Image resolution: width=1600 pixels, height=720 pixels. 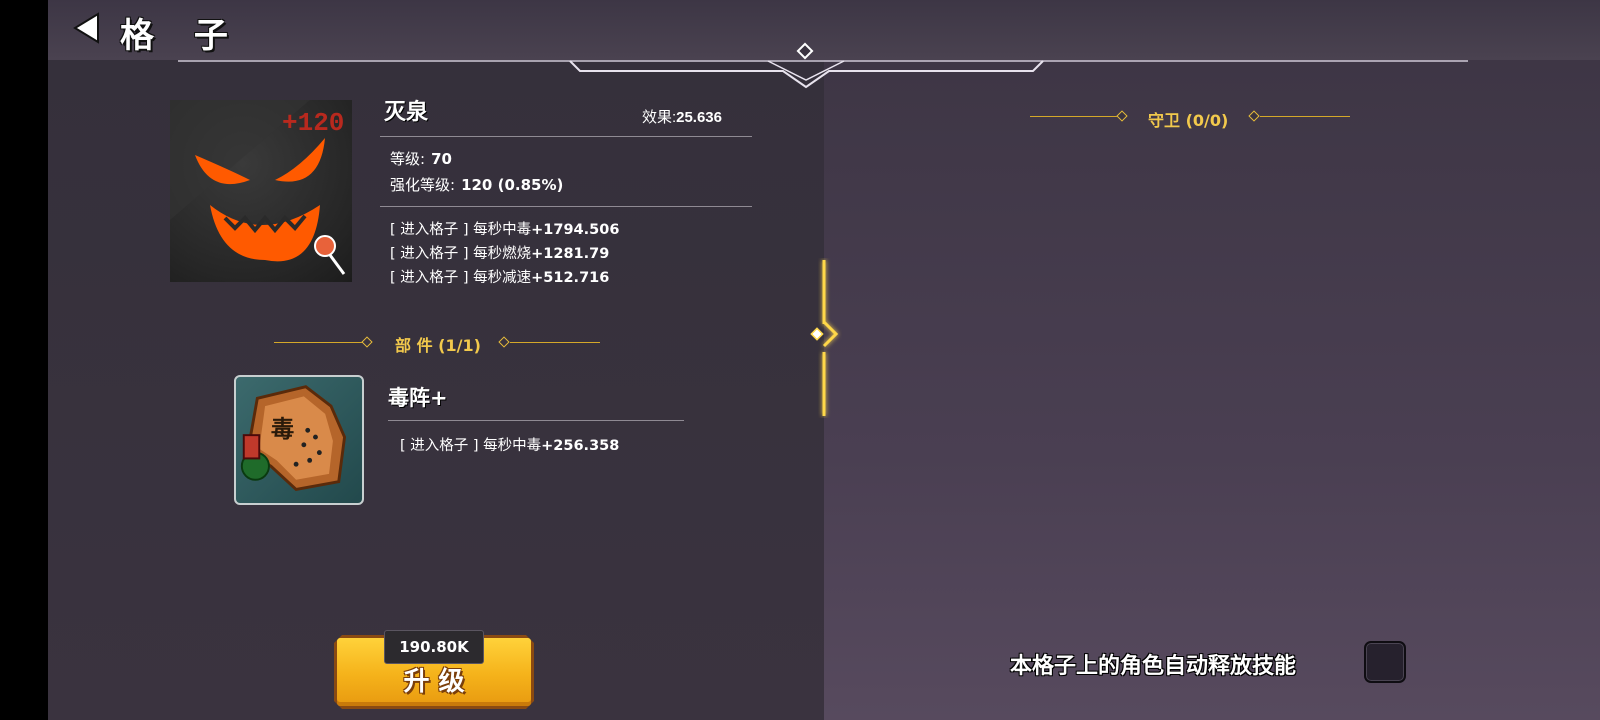 What do you see at coordinates (87, 28) in the screenshot?
I see `back-arrow-icon` at bounding box center [87, 28].